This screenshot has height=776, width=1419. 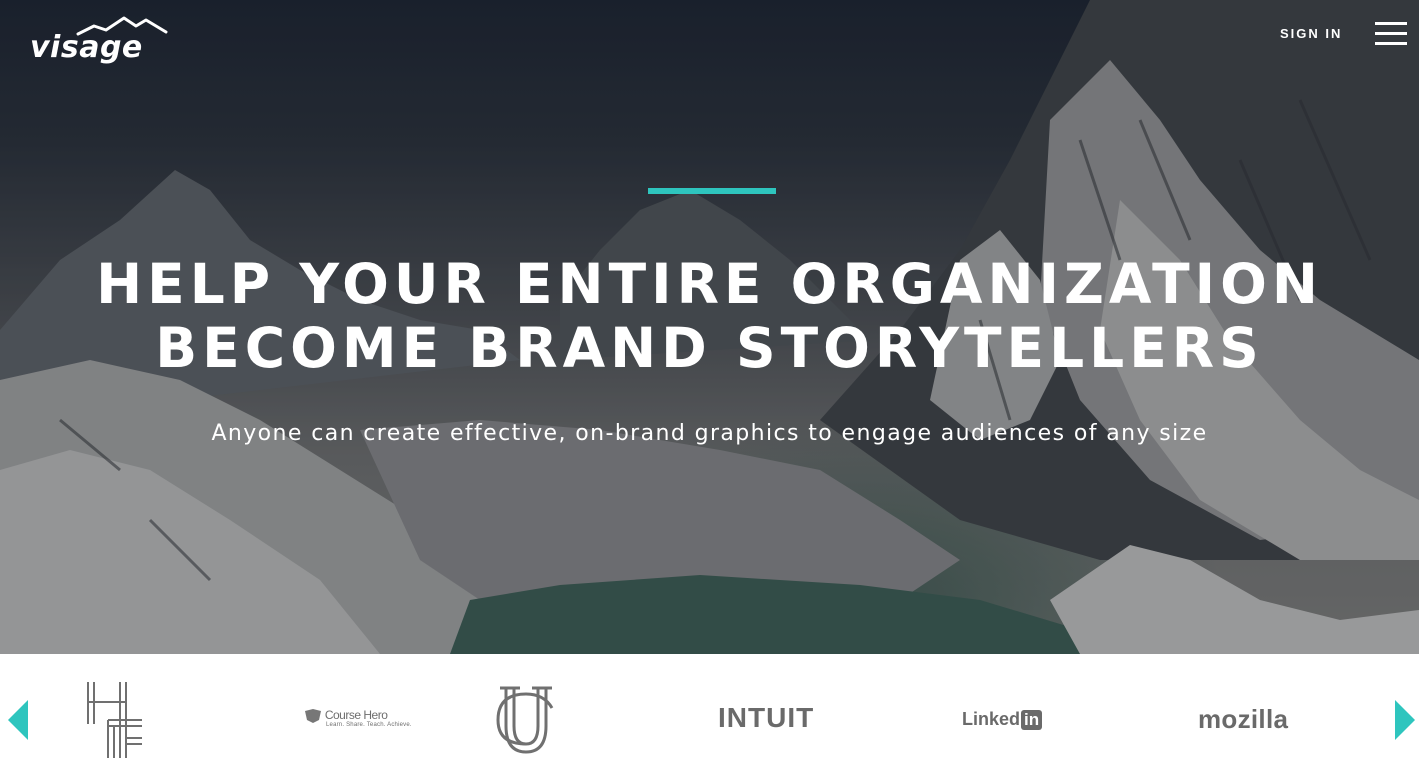 What do you see at coordinates (766, 717) in the screenshot?
I see `intuit-logo: INTUIT` at bounding box center [766, 717].